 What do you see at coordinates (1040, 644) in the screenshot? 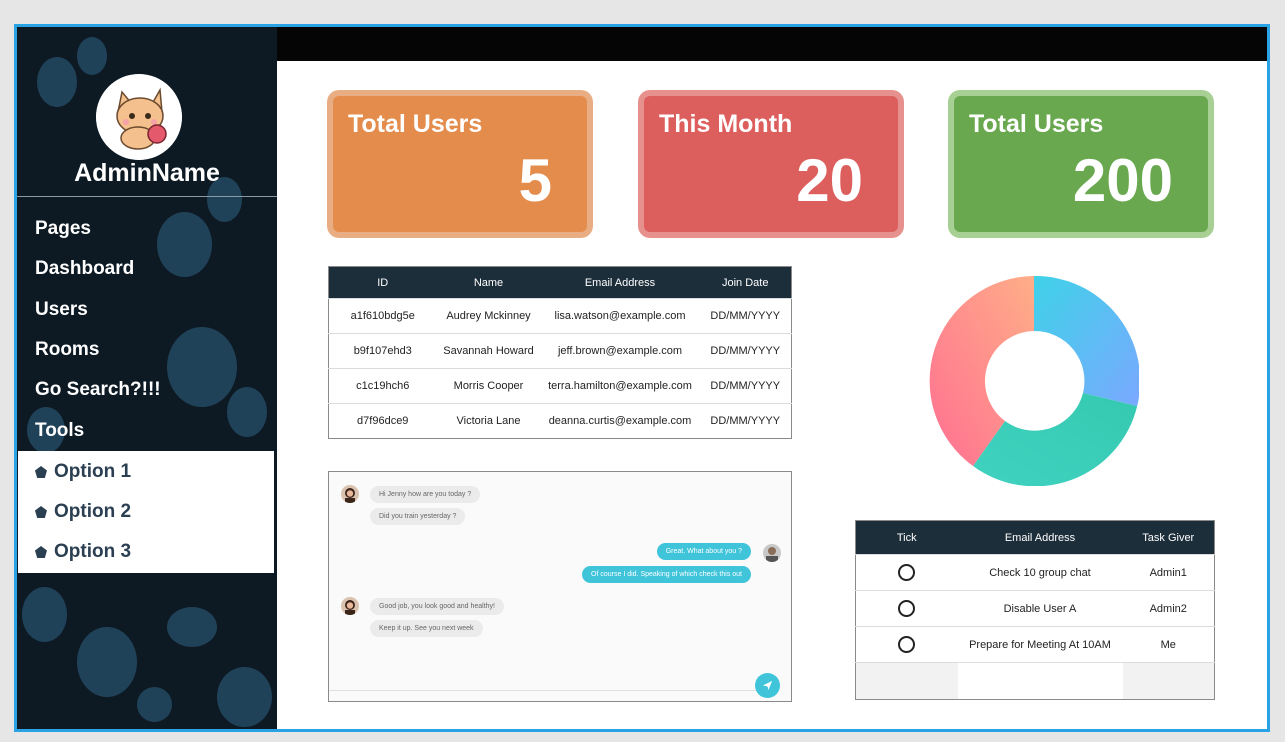
I see `cell-task: Prepare for Meeting At 10AM` at bounding box center [1040, 644].